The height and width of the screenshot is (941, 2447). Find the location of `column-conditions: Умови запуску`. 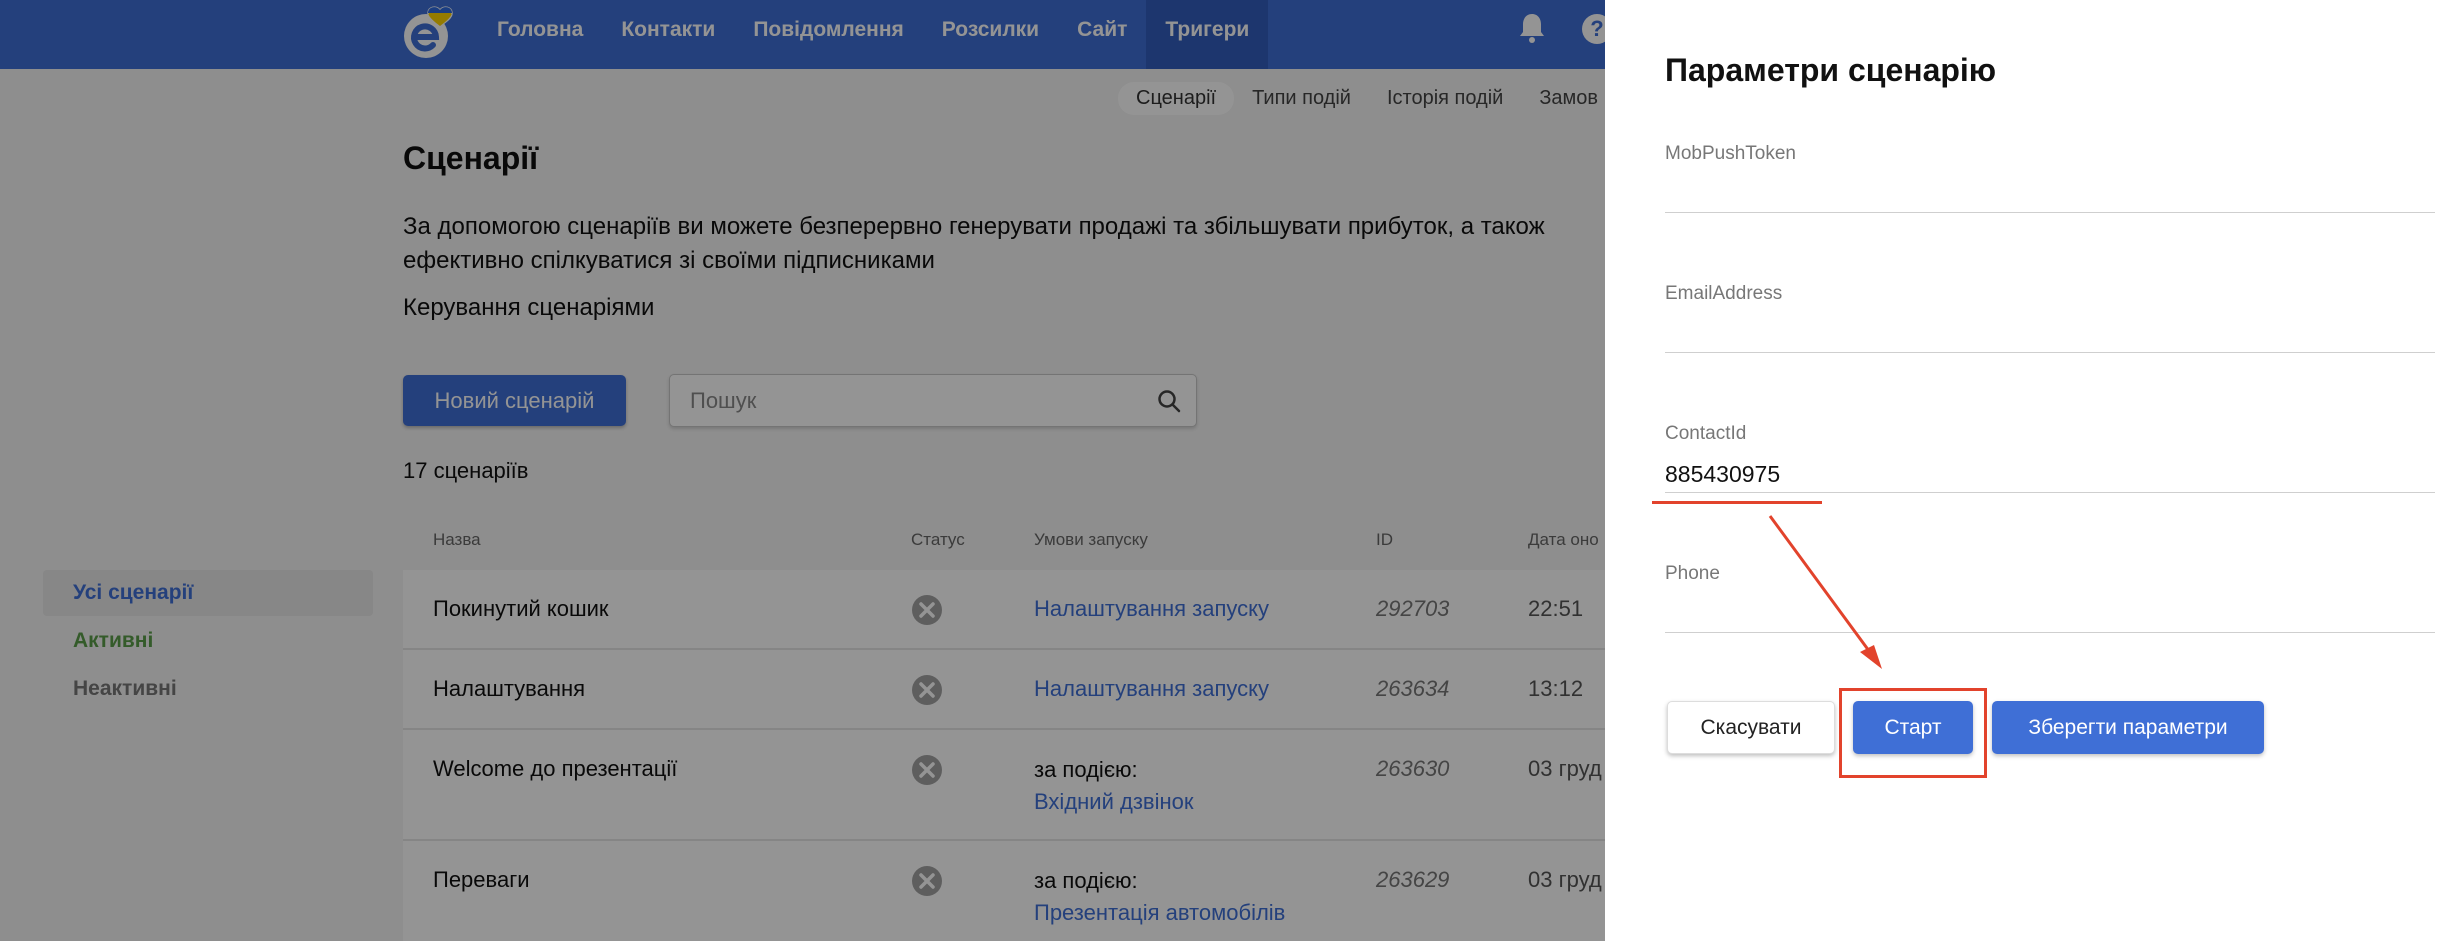

column-conditions: Умови запуску is located at coordinates (1091, 540).